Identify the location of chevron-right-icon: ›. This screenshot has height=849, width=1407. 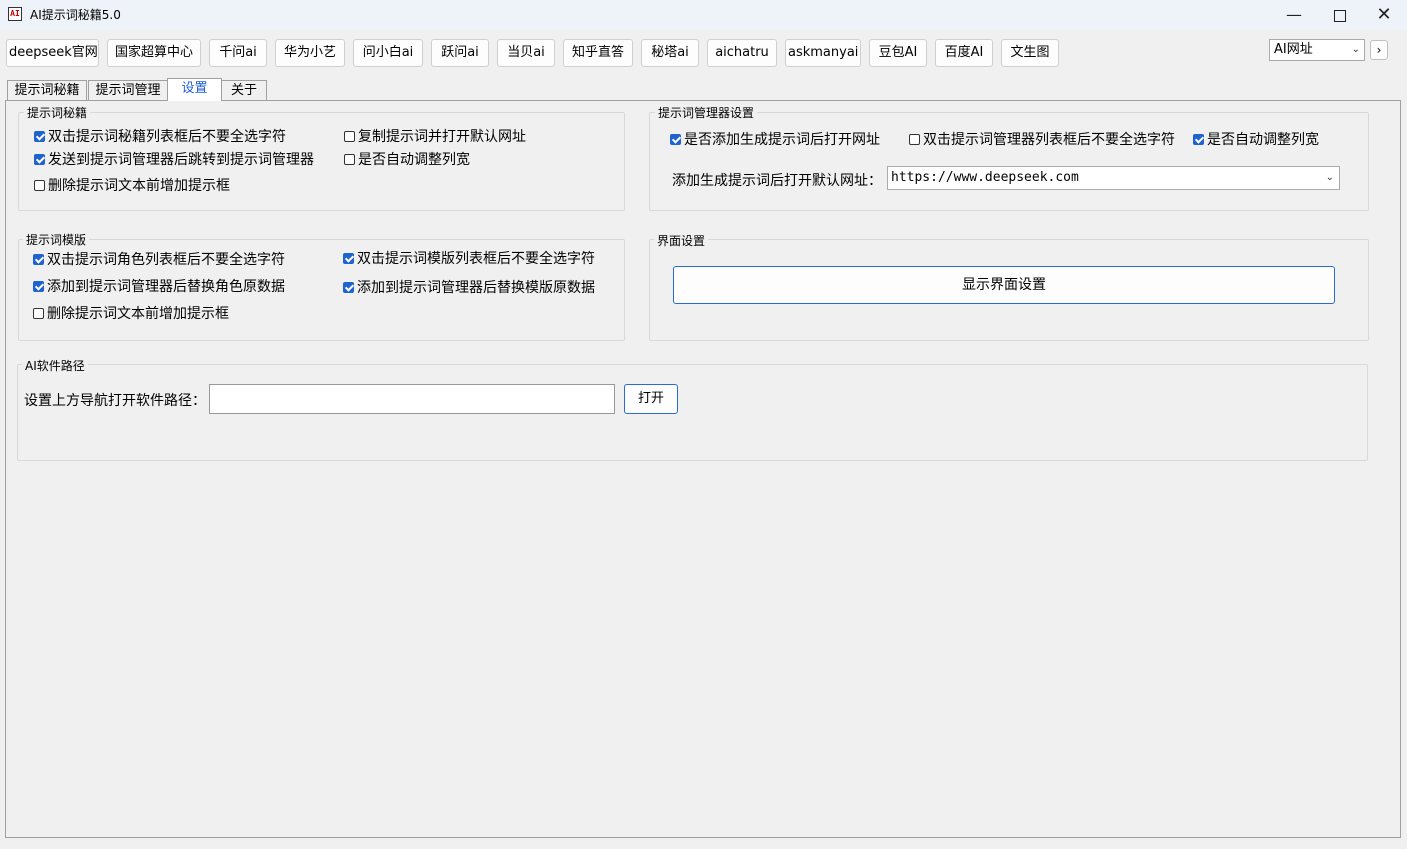
(1379, 50).